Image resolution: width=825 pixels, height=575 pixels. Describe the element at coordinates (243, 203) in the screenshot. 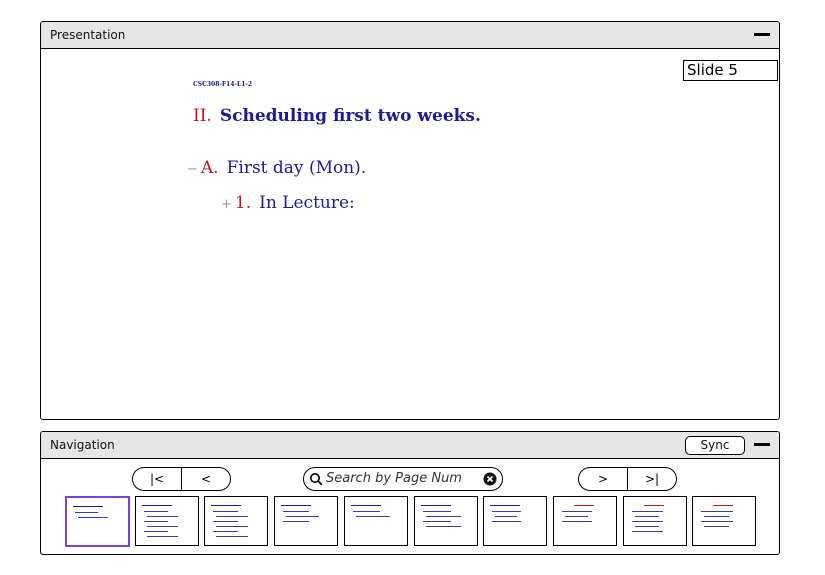

I see `outline-label-1: 1.` at that location.